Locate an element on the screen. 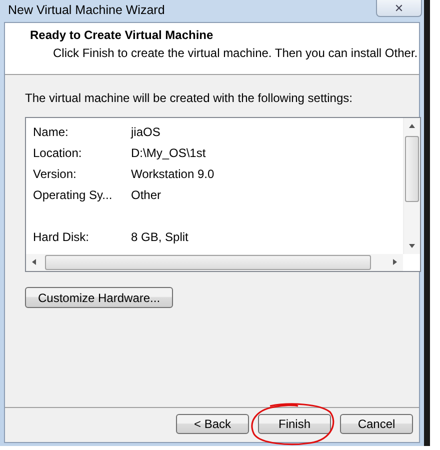 The height and width of the screenshot is (450, 440). setting-value: D:\My_OS\1st is located at coordinates (168, 153).